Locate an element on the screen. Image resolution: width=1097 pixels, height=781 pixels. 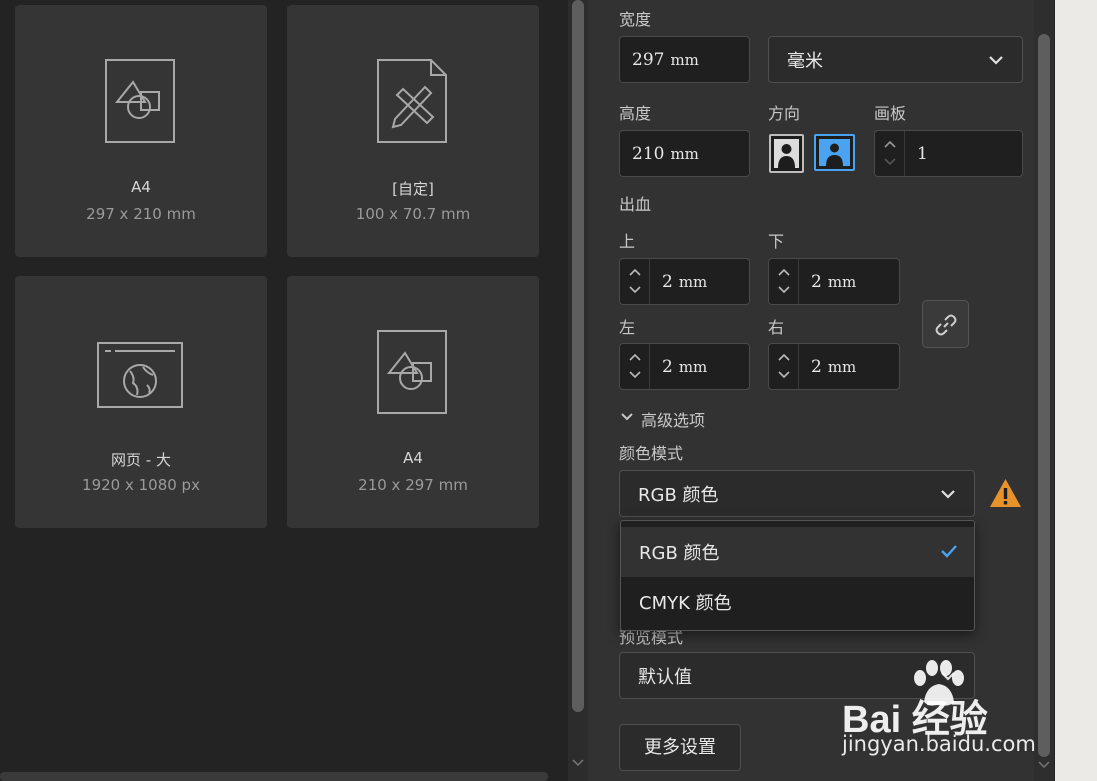
preset-scrollbar is located at coordinates (578, 390).